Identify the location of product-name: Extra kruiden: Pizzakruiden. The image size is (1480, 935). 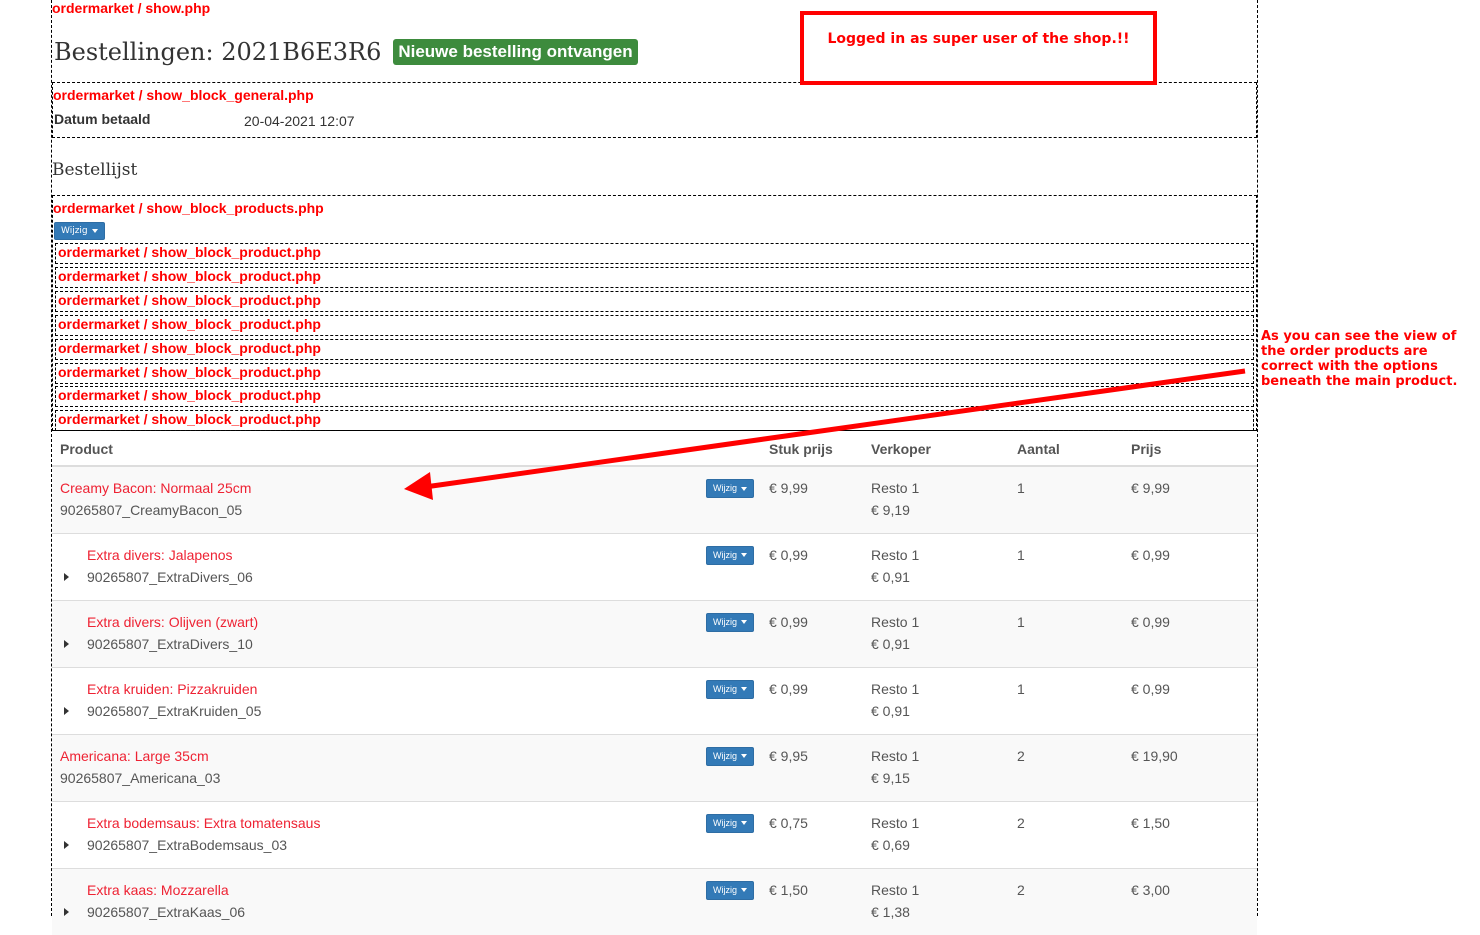
(393, 689).